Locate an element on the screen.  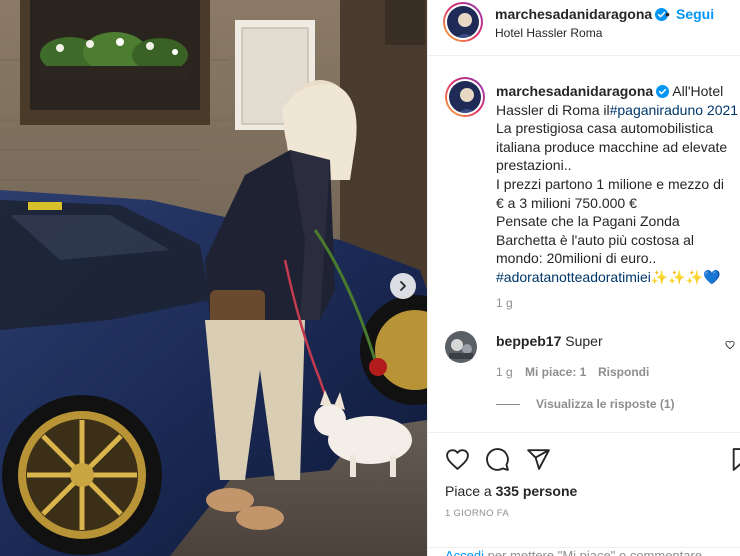
comment-text: Super is located at coordinates (584, 341).